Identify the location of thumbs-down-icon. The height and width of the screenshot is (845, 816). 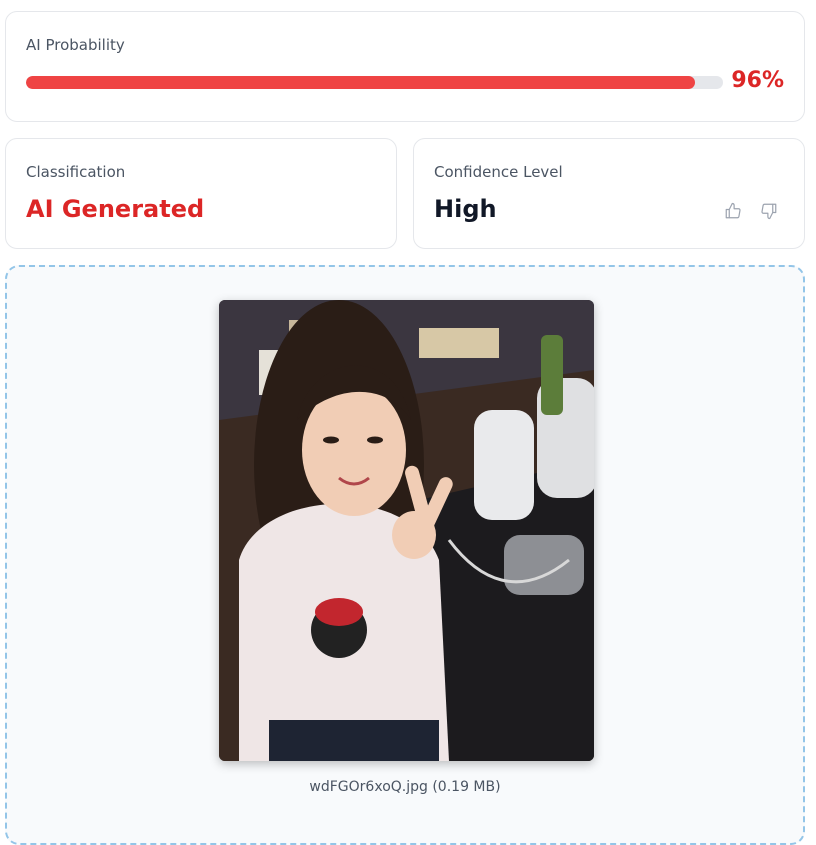
(769, 211).